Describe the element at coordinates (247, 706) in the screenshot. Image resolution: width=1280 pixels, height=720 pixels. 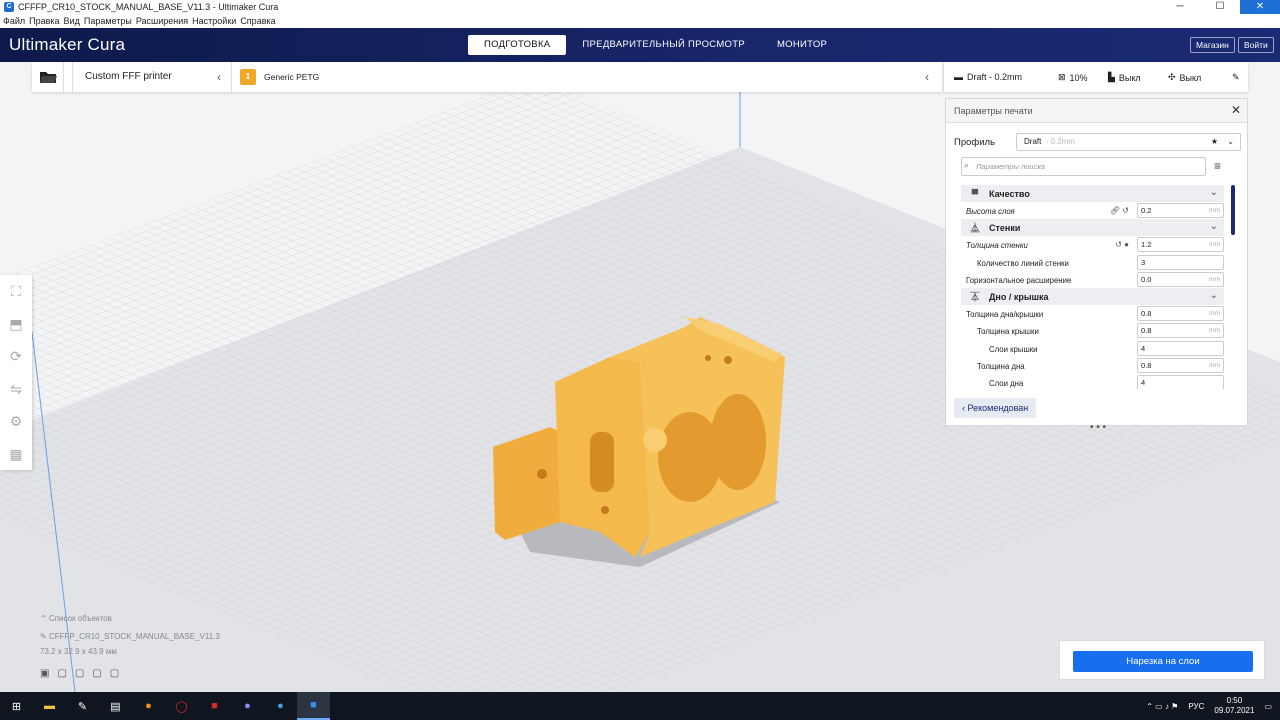
I see `discord-icon: ●` at that location.